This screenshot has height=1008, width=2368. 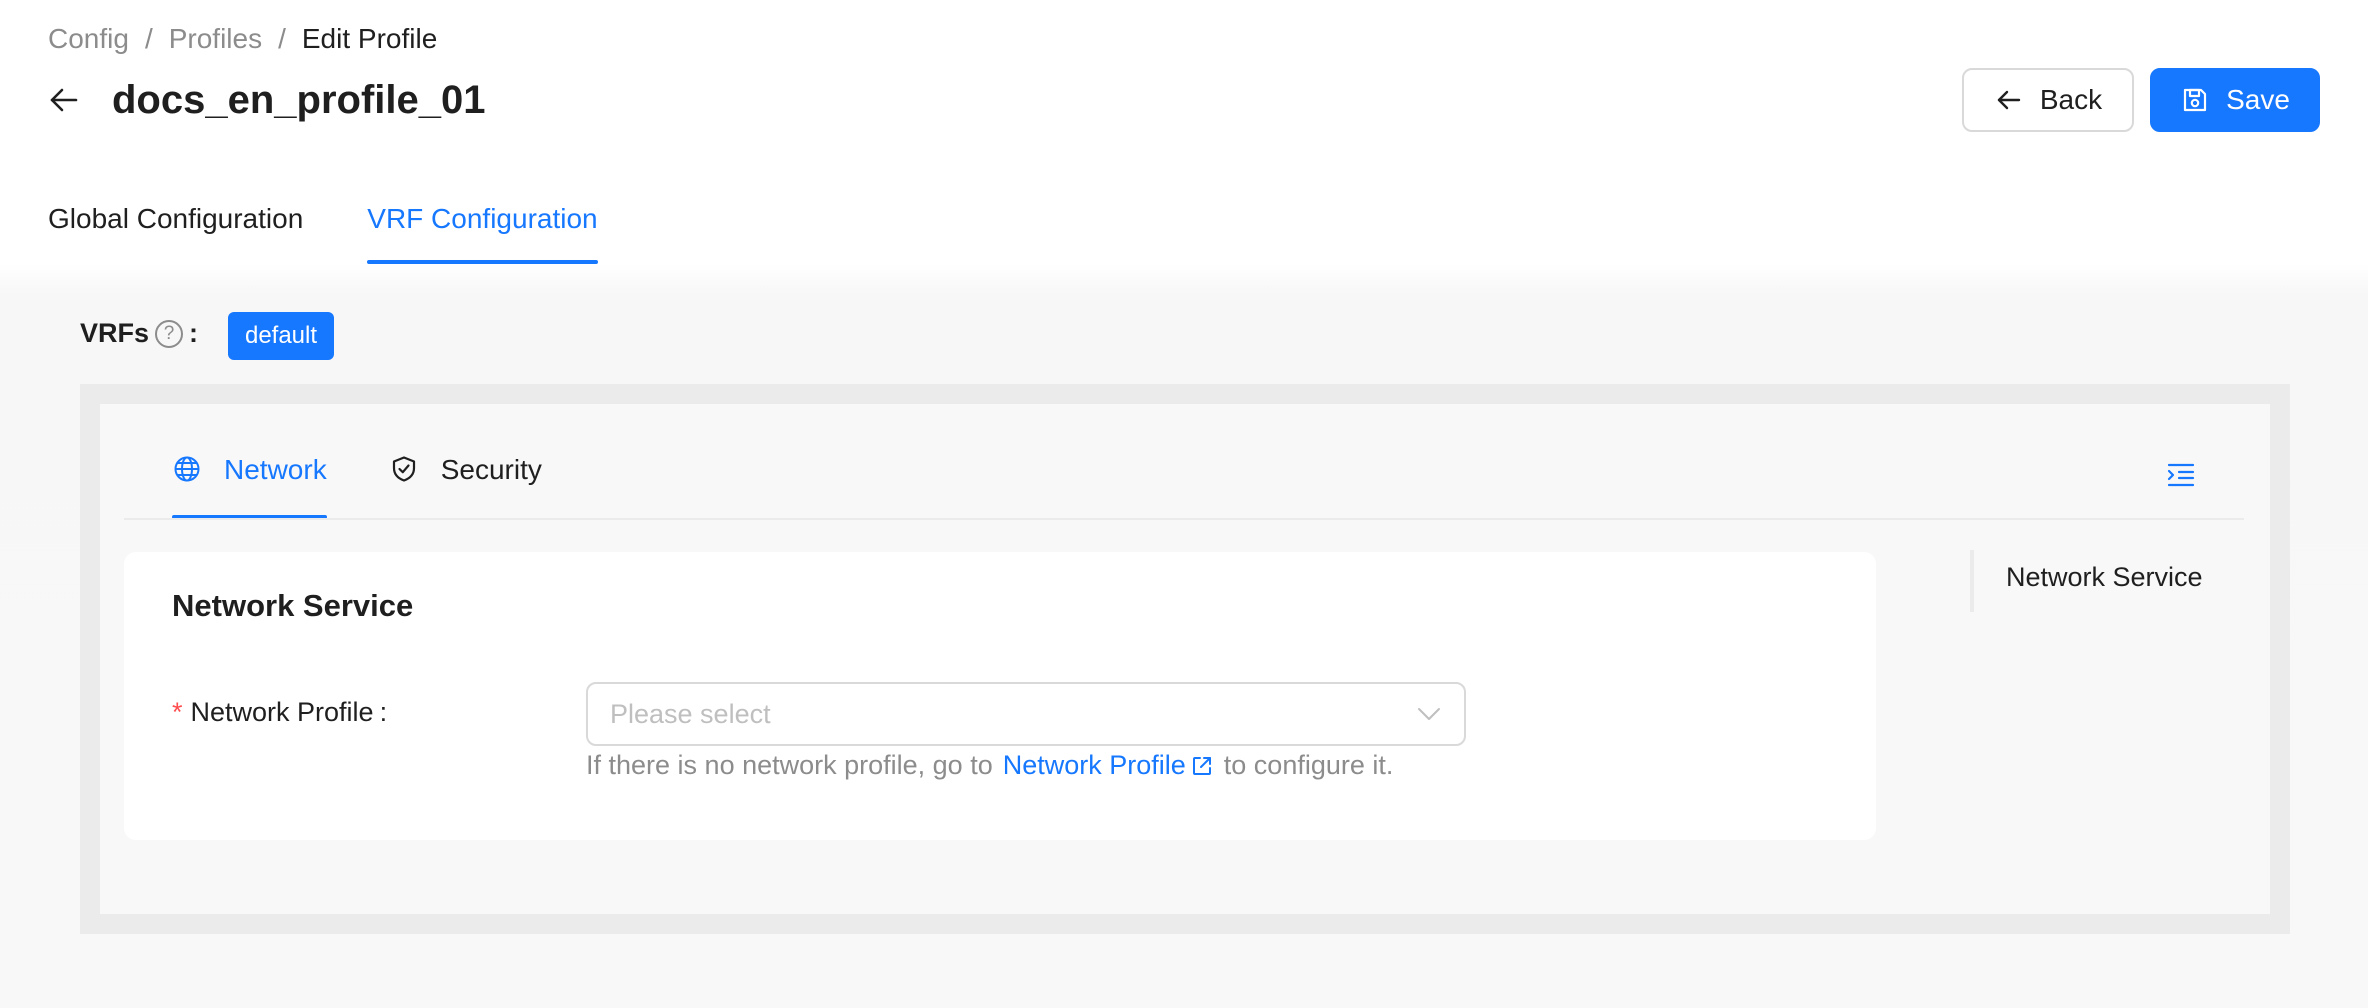 I want to click on page-title: docs_en_profile_01, so click(x=299, y=100).